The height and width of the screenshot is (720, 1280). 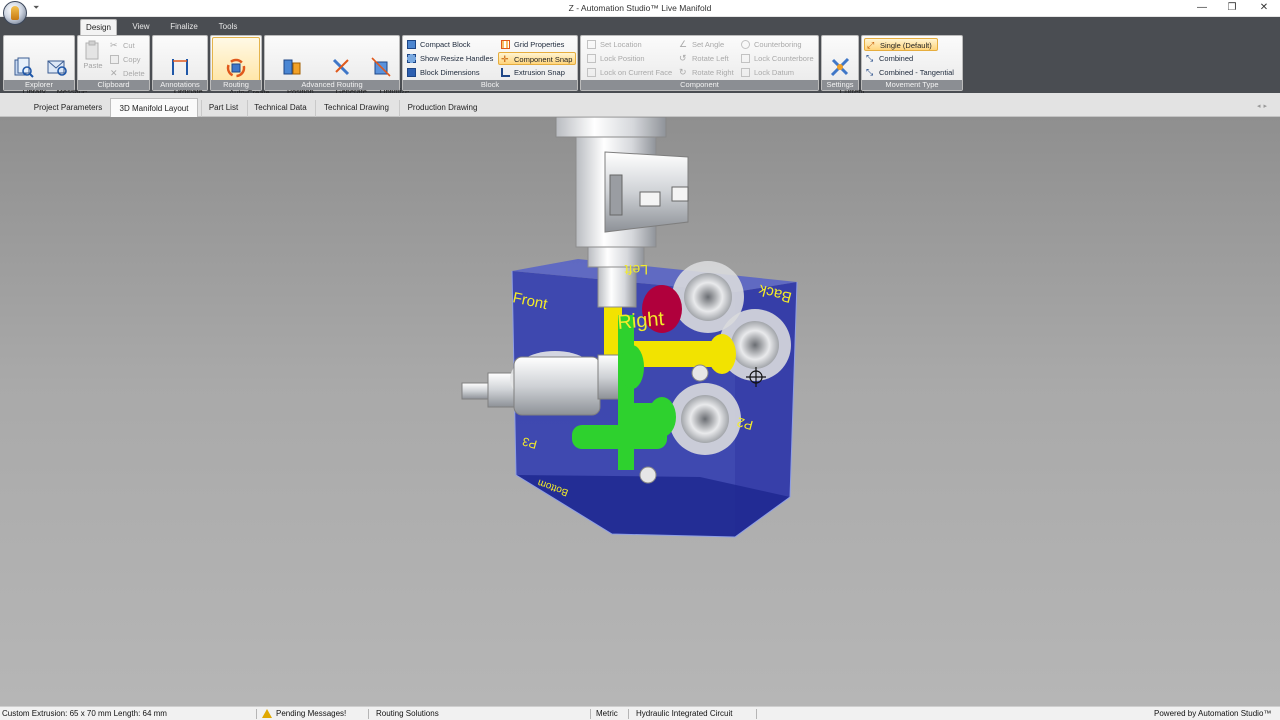 I want to click on ribbon-tab-bar: Design View Finalize Tools, so click(x=640, y=26).